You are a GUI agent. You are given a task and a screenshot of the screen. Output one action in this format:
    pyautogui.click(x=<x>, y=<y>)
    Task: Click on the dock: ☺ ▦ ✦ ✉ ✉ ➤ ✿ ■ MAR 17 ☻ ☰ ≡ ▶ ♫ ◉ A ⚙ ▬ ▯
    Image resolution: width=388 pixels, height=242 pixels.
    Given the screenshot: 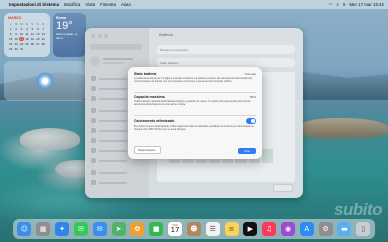 What is the action you would take?
    pyautogui.click(x=194, y=229)
    